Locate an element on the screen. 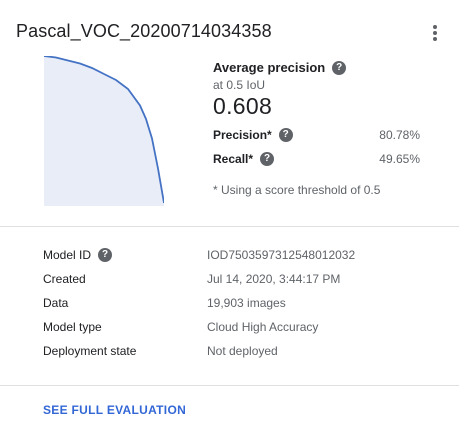  recall-label: Recall* is located at coordinates (233, 159).